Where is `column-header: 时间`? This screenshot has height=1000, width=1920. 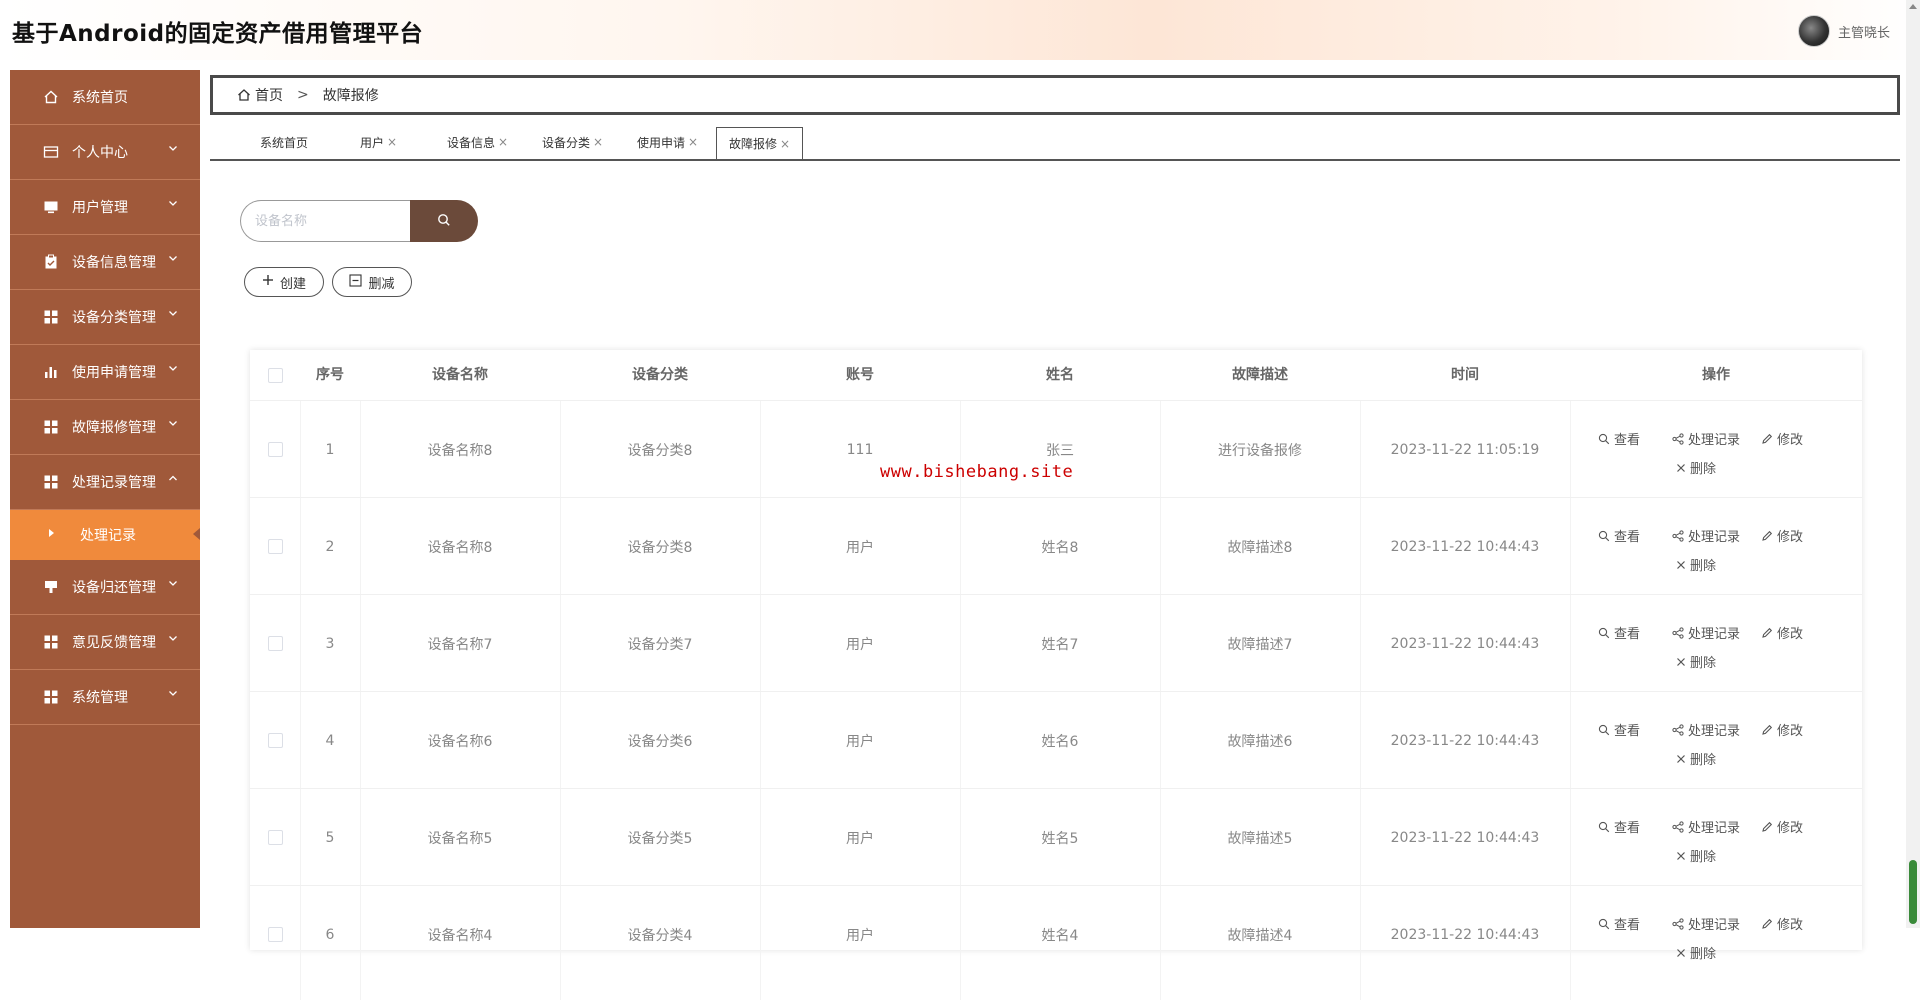
column-header: 时间 is located at coordinates (1465, 375).